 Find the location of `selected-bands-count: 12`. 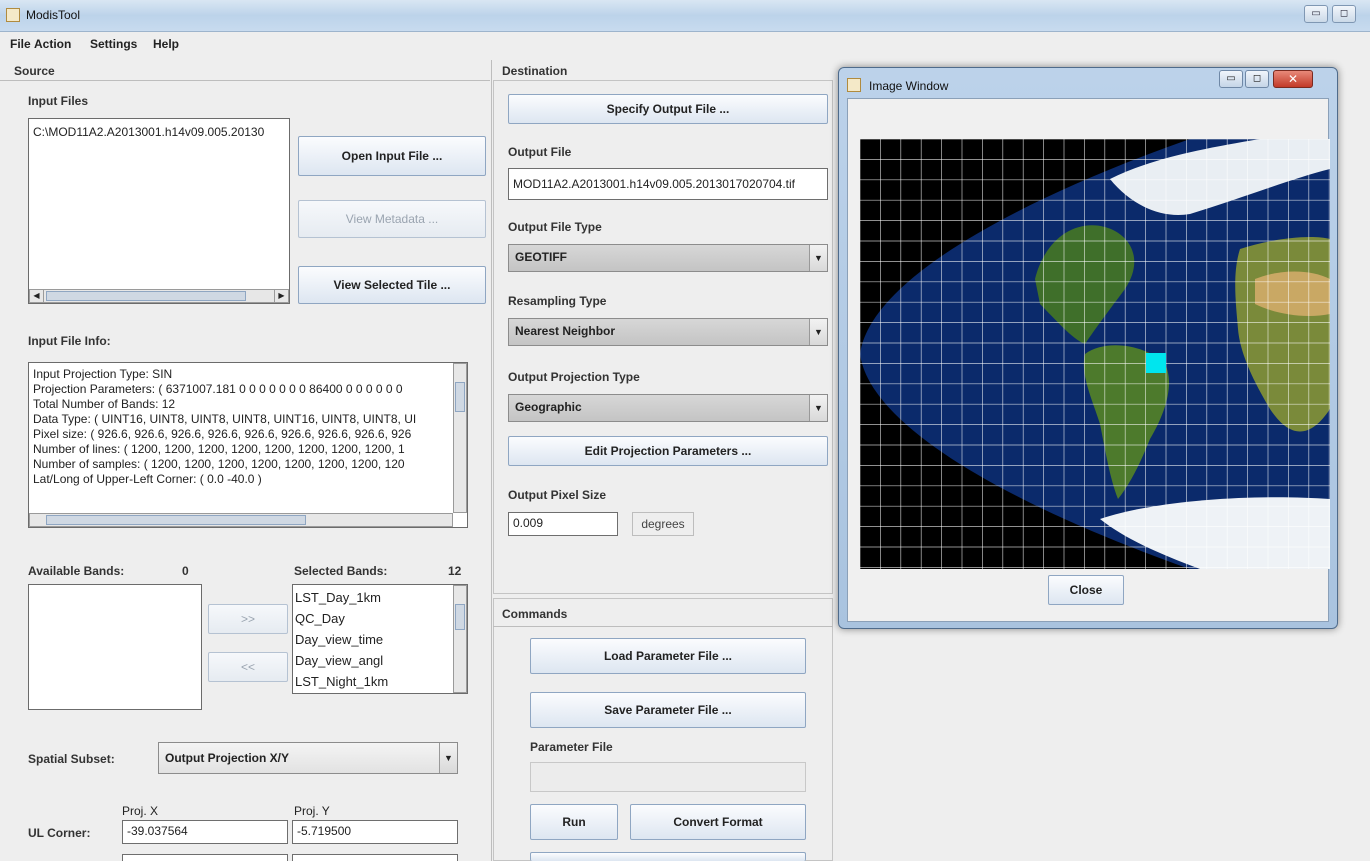

selected-bands-count: 12 is located at coordinates (455, 571).